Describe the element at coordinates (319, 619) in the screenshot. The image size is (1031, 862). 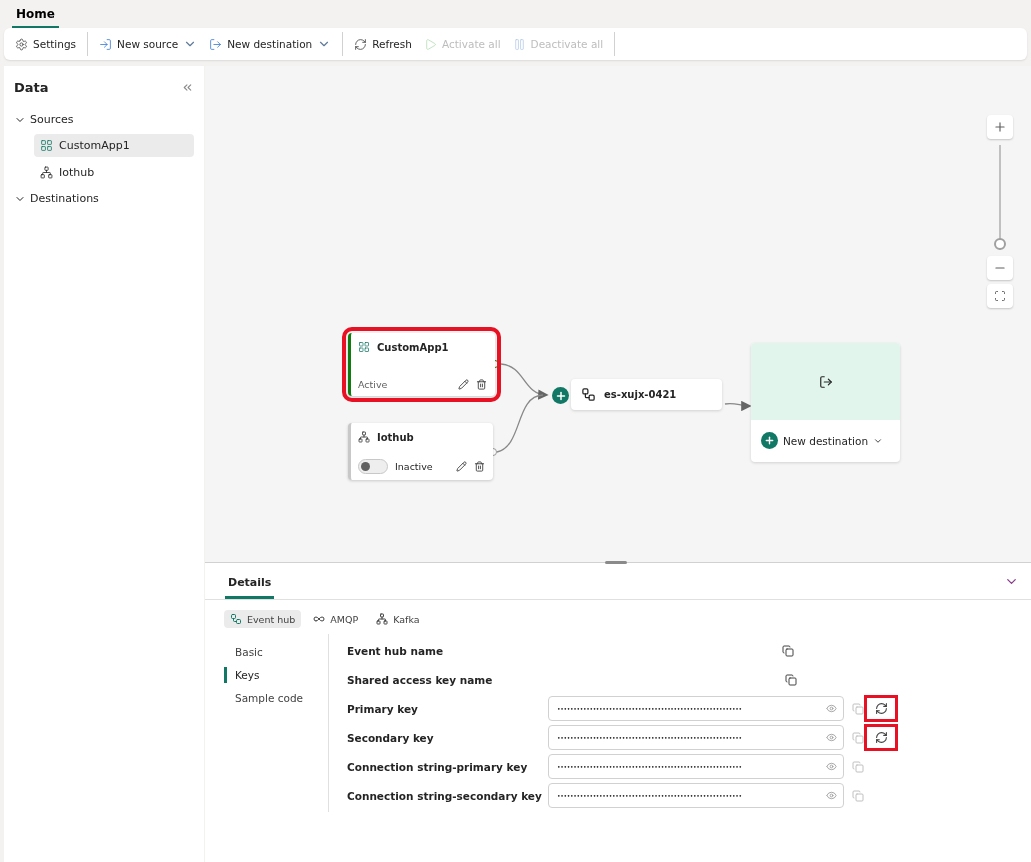
I see `rings-icon` at that location.